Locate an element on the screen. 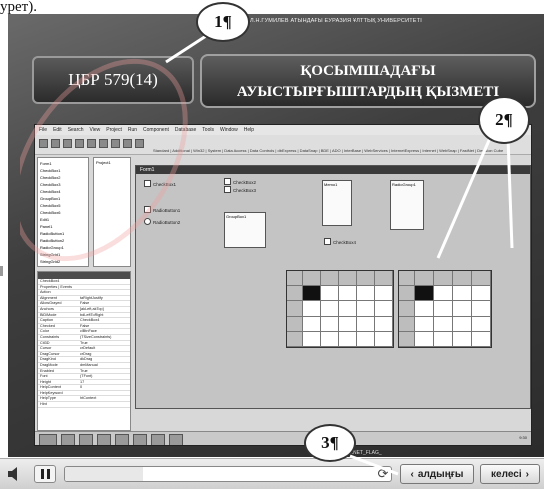 This screenshot has height=489, width=544. tree-item: Form1 is located at coordinates (46, 163).